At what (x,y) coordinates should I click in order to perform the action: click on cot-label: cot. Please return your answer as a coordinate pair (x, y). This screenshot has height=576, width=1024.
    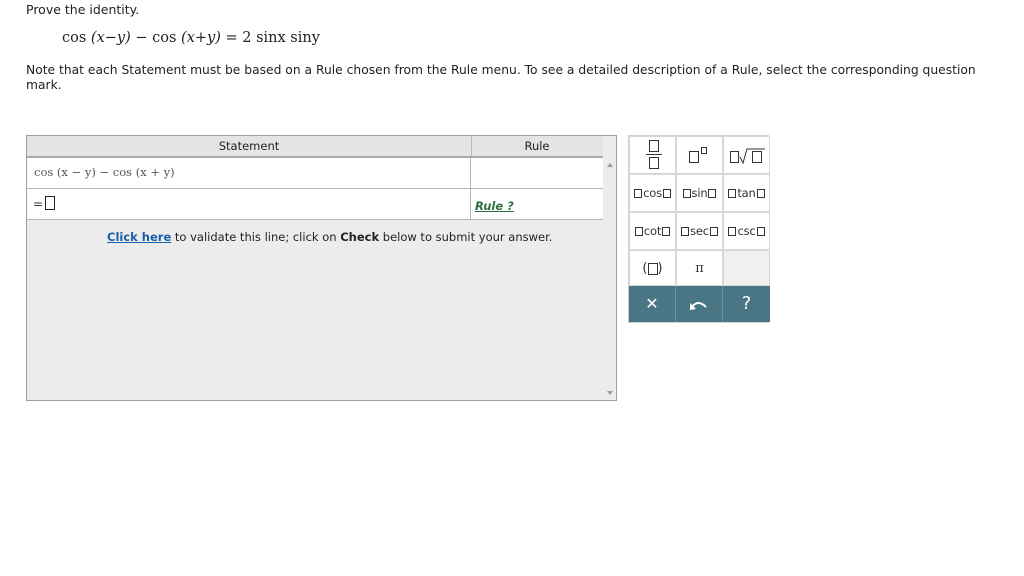
    Looking at the image, I should click on (652, 231).